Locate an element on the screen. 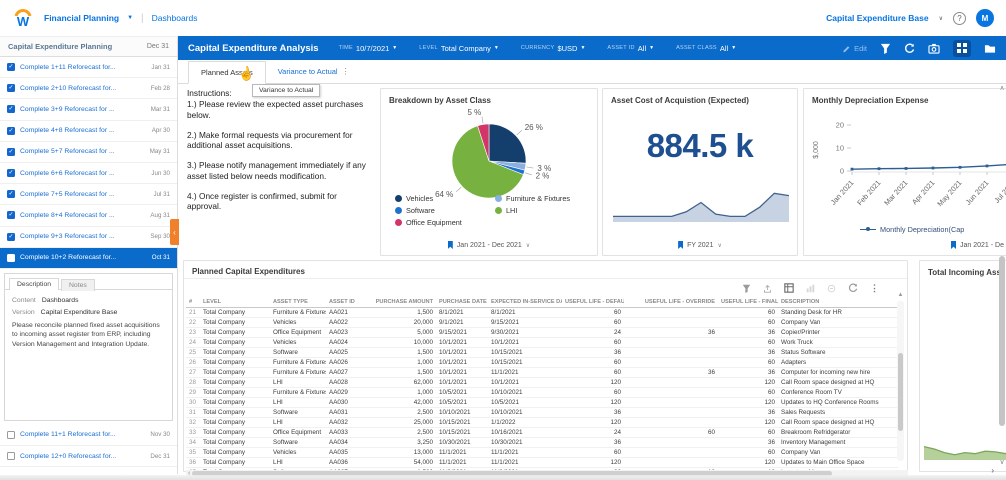 This screenshot has height=480, width=1006. table-vertical-scrollbar: ▲ is located at coordinates (900, 376).